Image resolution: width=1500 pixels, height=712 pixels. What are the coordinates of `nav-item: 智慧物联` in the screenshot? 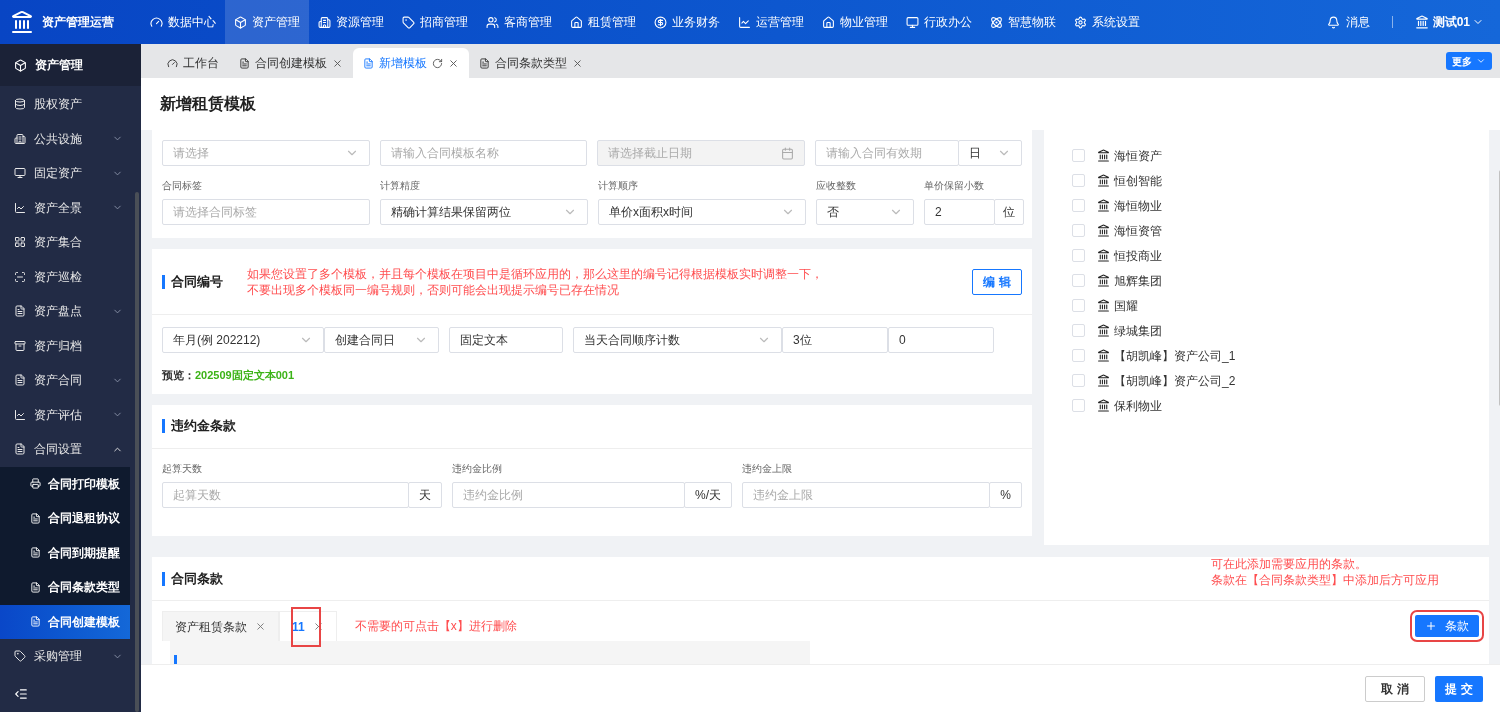 It's located at (1023, 22).